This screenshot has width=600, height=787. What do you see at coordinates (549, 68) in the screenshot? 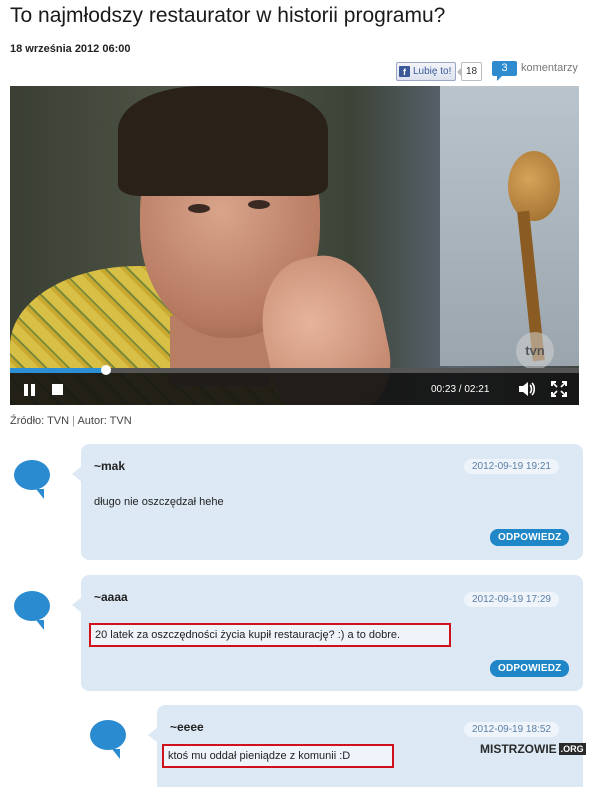
I see `comments-link: komentarzy` at bounding box center [549, 68].